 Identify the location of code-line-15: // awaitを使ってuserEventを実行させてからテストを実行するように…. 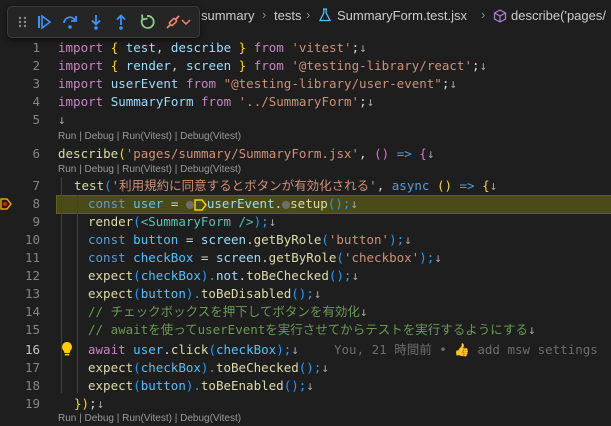
(311, 330).